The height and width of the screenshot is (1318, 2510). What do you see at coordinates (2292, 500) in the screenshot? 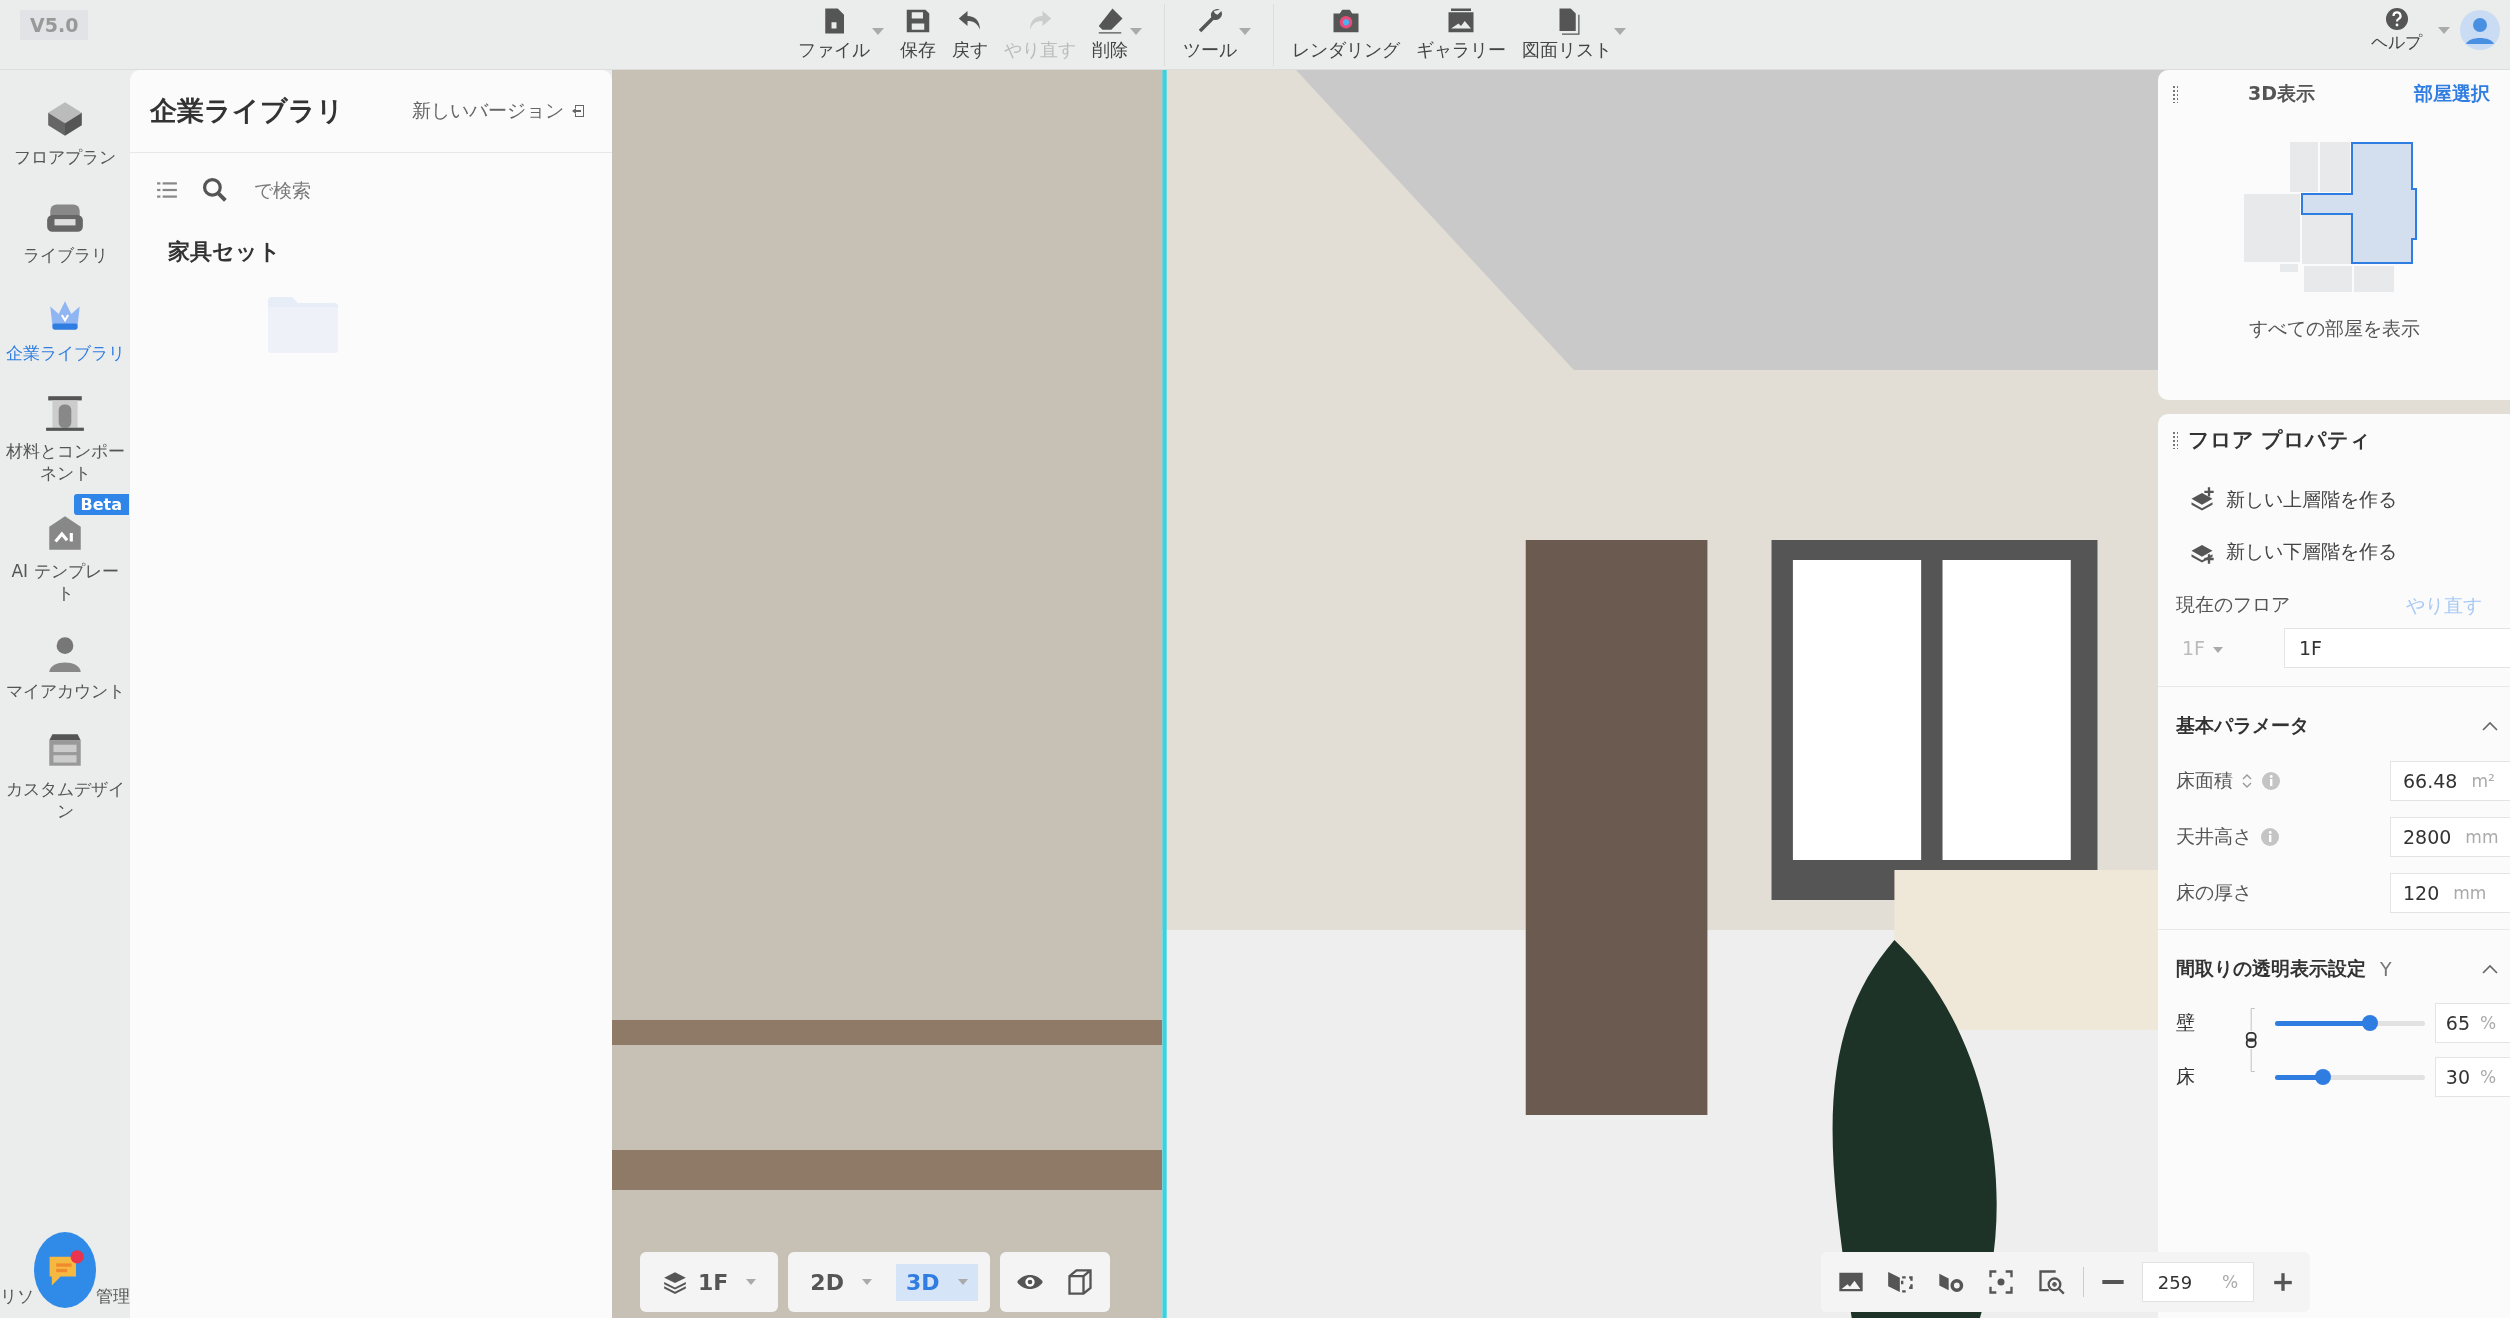
I see `add-floor-button: 新しい上層階を作る` at bounding box center [2292, 500].